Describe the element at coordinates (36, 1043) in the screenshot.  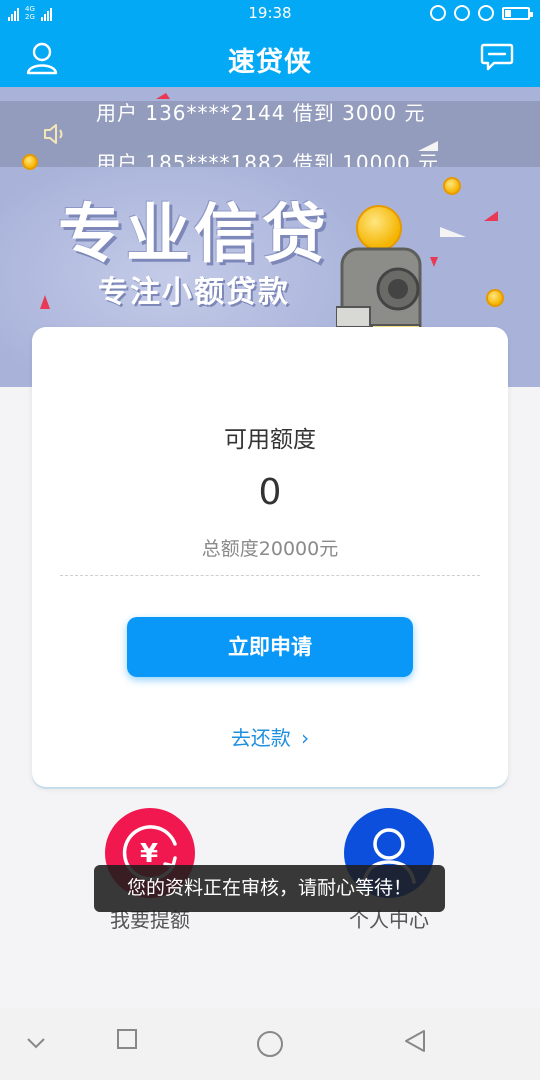
I see `chevron-down-icon` at that location.